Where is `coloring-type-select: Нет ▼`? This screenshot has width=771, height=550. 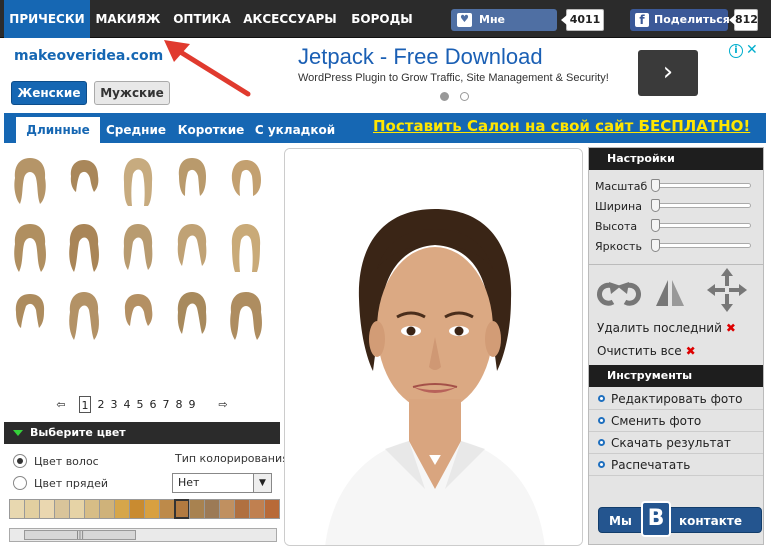 coloring-type-select: Нет ▼ is located at coordinates (222, 483).